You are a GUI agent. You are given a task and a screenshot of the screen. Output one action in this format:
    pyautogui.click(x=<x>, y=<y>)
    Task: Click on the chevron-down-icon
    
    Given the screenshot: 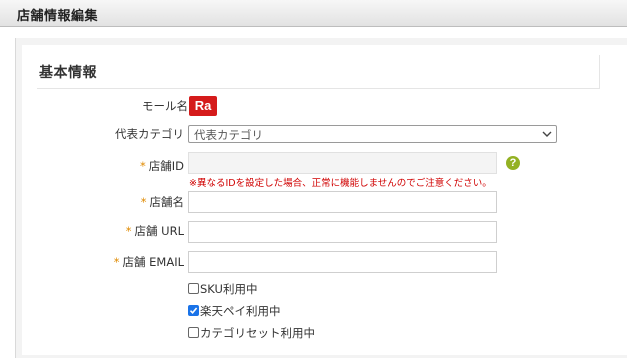 What is the action you would take?
    pyautogui.click(x=547, y=134)
    